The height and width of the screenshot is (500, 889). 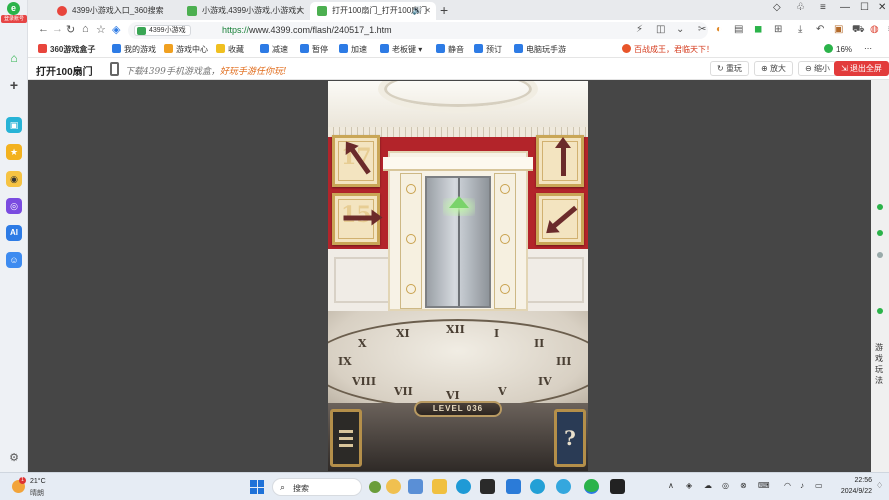 What do you see at coordinates (14, 125) in the screenshot?
I see `apps-icon: ▣` at bounding box center [14, 125].